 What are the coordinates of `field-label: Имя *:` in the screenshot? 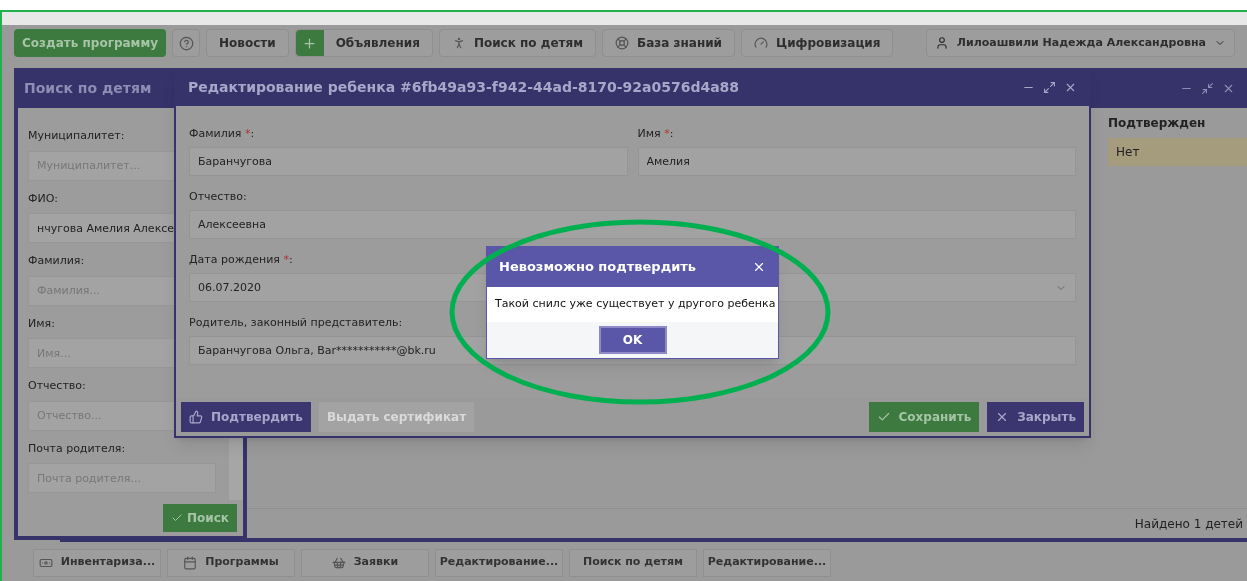 It's located at (655, 133).